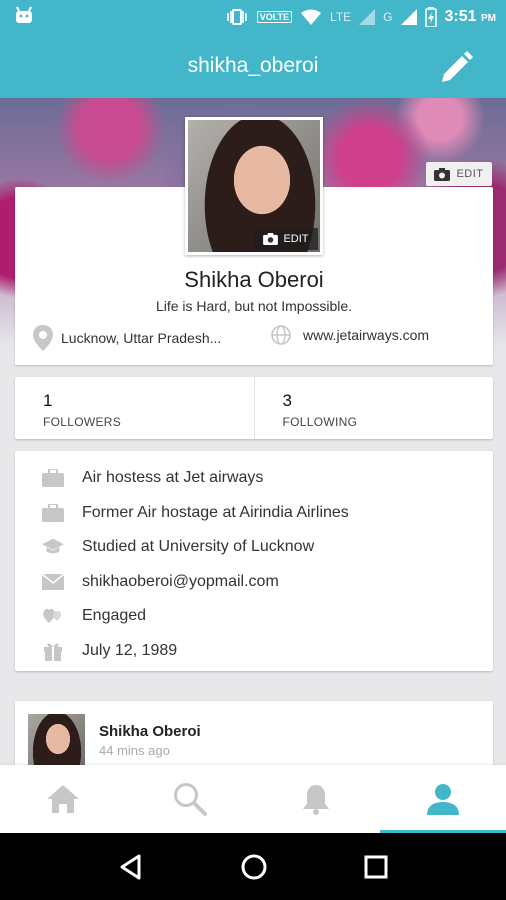 The image size is (506, 900). What do you see at coordinates (470, 16) in the screenshot?
I see `clock: 3:51 PM` at bounding box center [470, 16].